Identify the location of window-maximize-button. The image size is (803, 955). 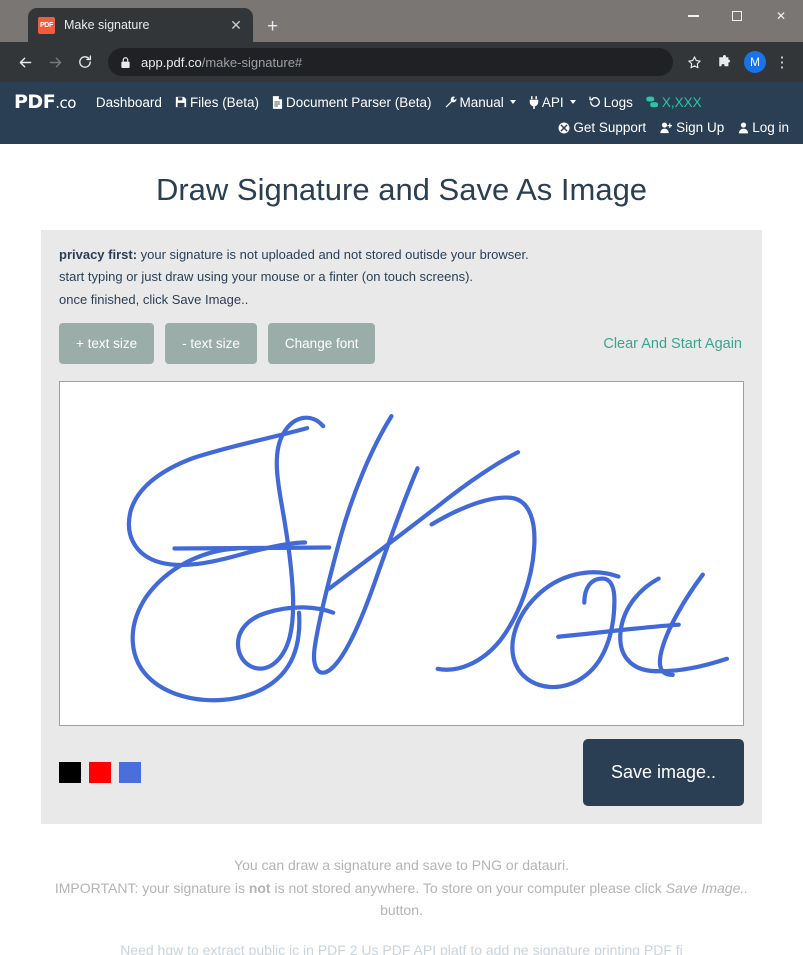
(737, 16).